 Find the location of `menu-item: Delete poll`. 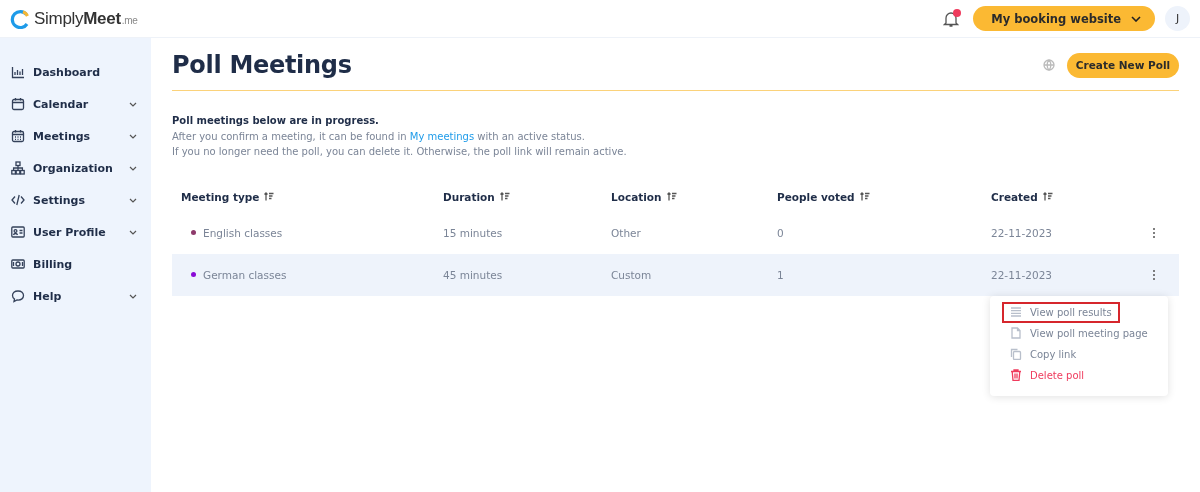

menu-item: Delete poll is located at coordinates (1079, 375).